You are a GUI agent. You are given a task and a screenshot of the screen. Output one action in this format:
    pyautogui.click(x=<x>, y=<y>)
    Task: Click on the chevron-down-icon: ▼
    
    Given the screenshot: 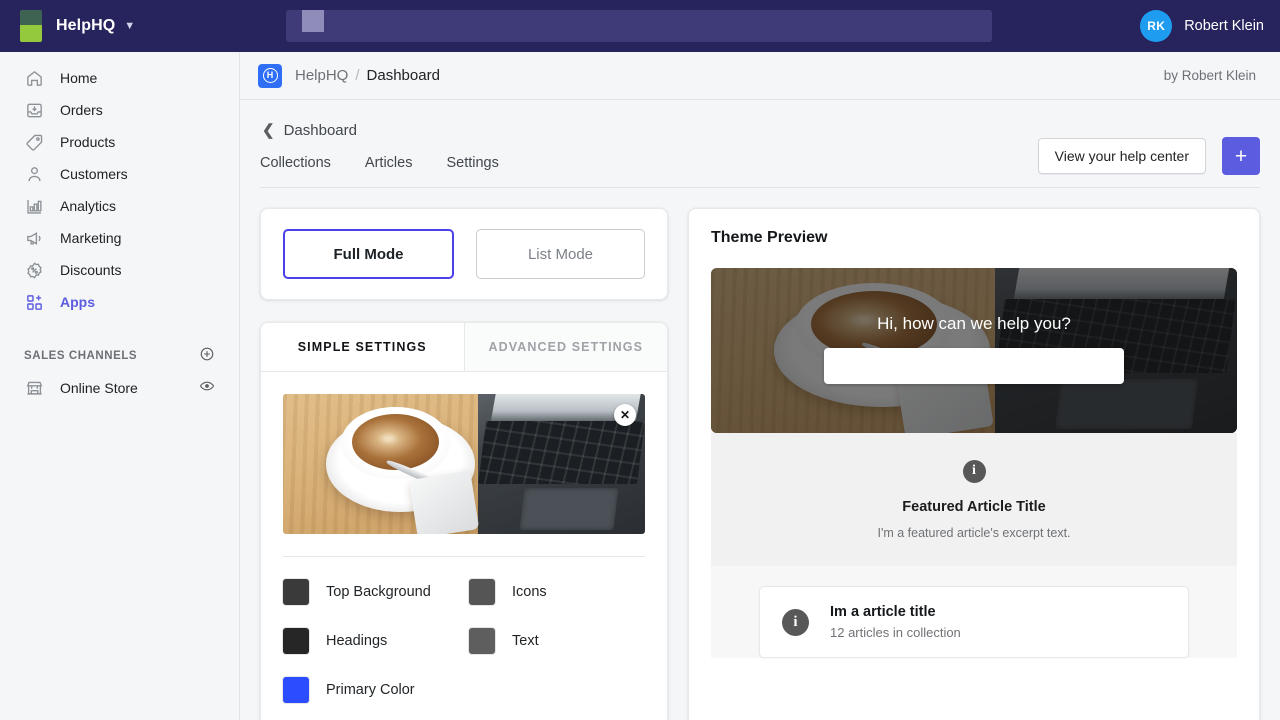 What is the action you would take?
    pyautogui.click(x=129, y=26)
    